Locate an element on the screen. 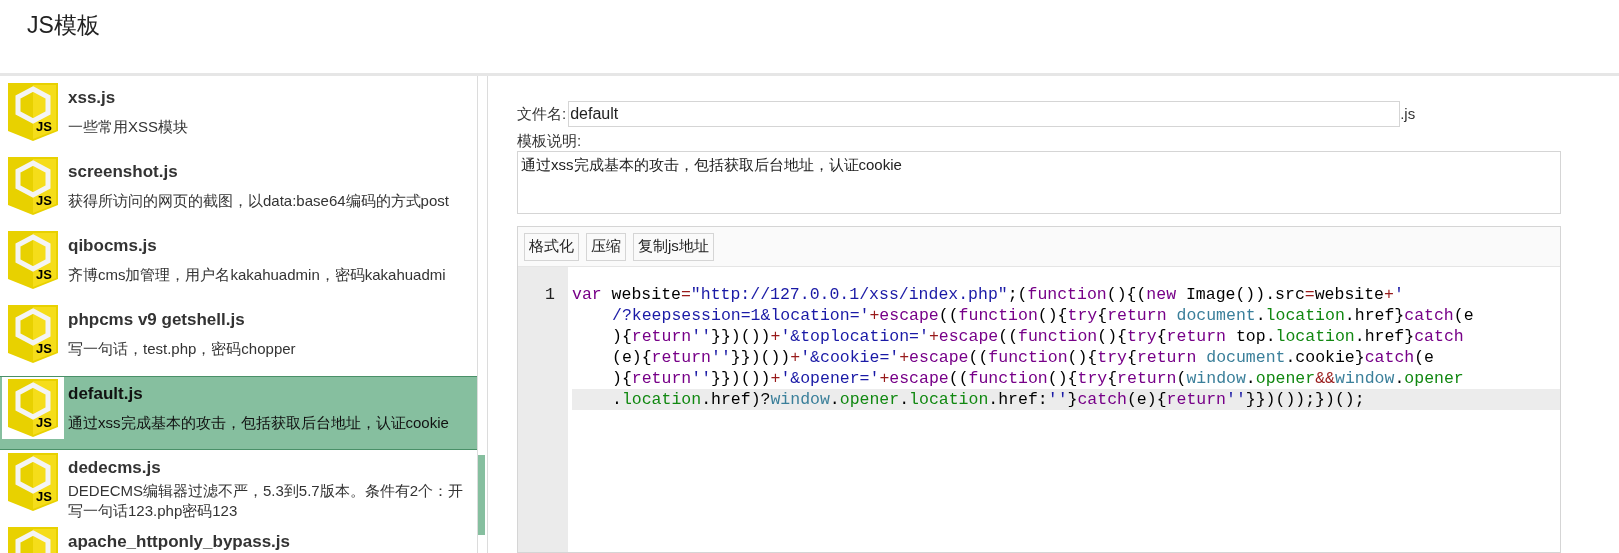 The image size is (1619, 553). filename-suffix: .js is located at coordinates (1408, 113).